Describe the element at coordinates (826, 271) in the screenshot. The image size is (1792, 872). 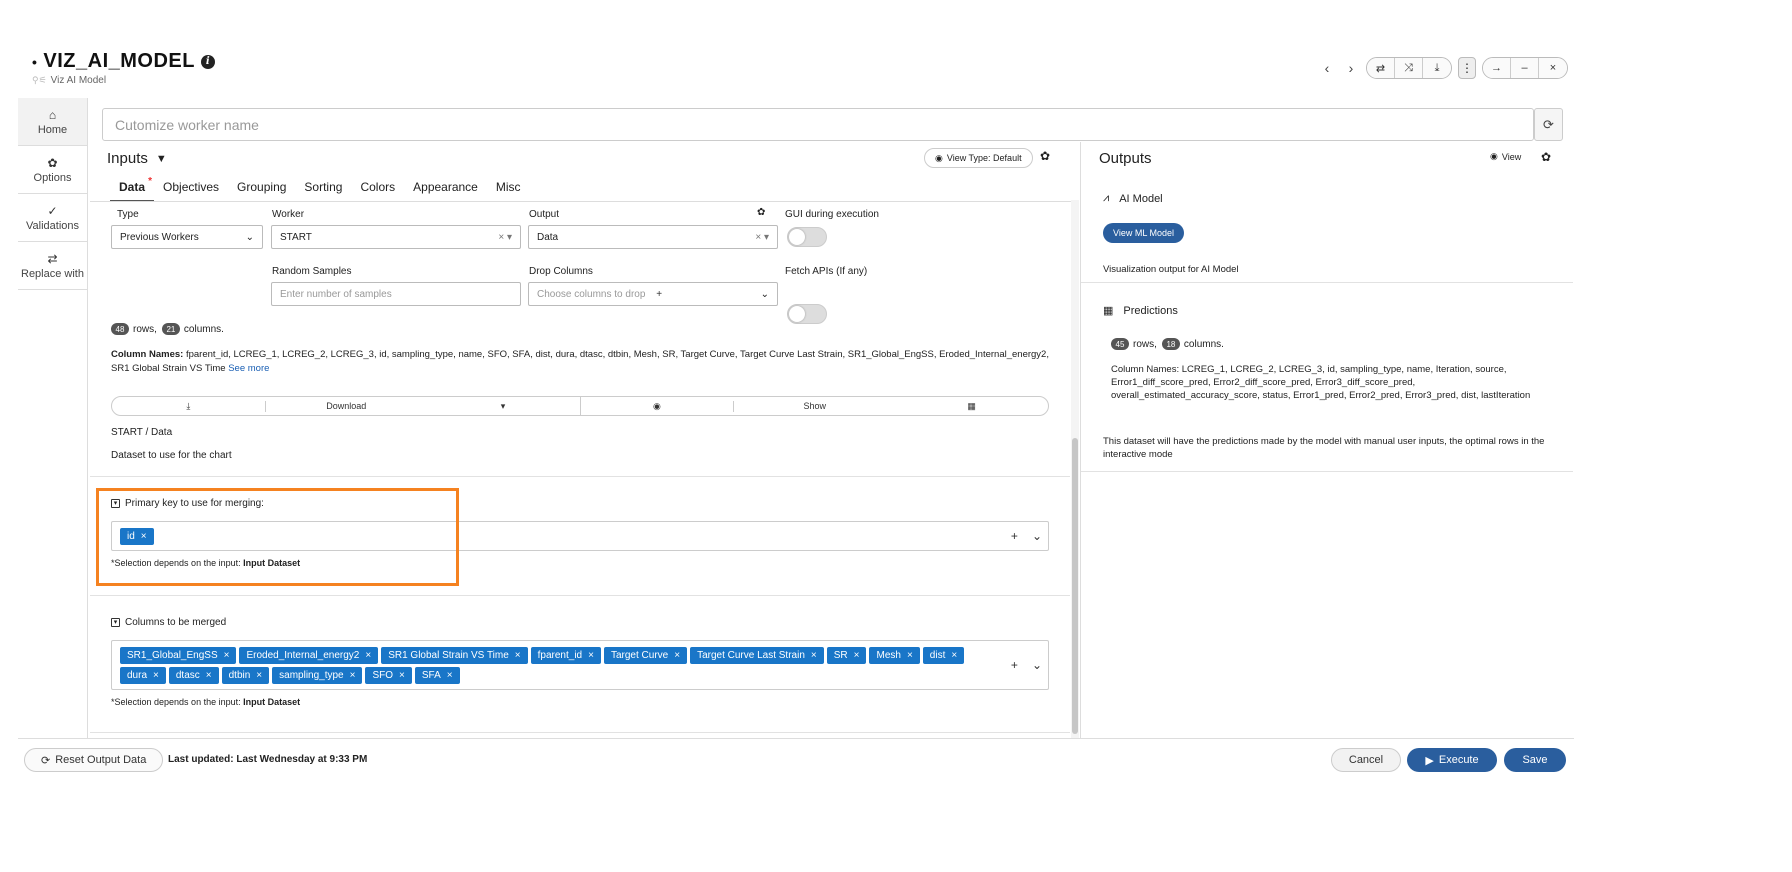
I see `fetch-apis-label: Fetch APIs (If any)` at that location.